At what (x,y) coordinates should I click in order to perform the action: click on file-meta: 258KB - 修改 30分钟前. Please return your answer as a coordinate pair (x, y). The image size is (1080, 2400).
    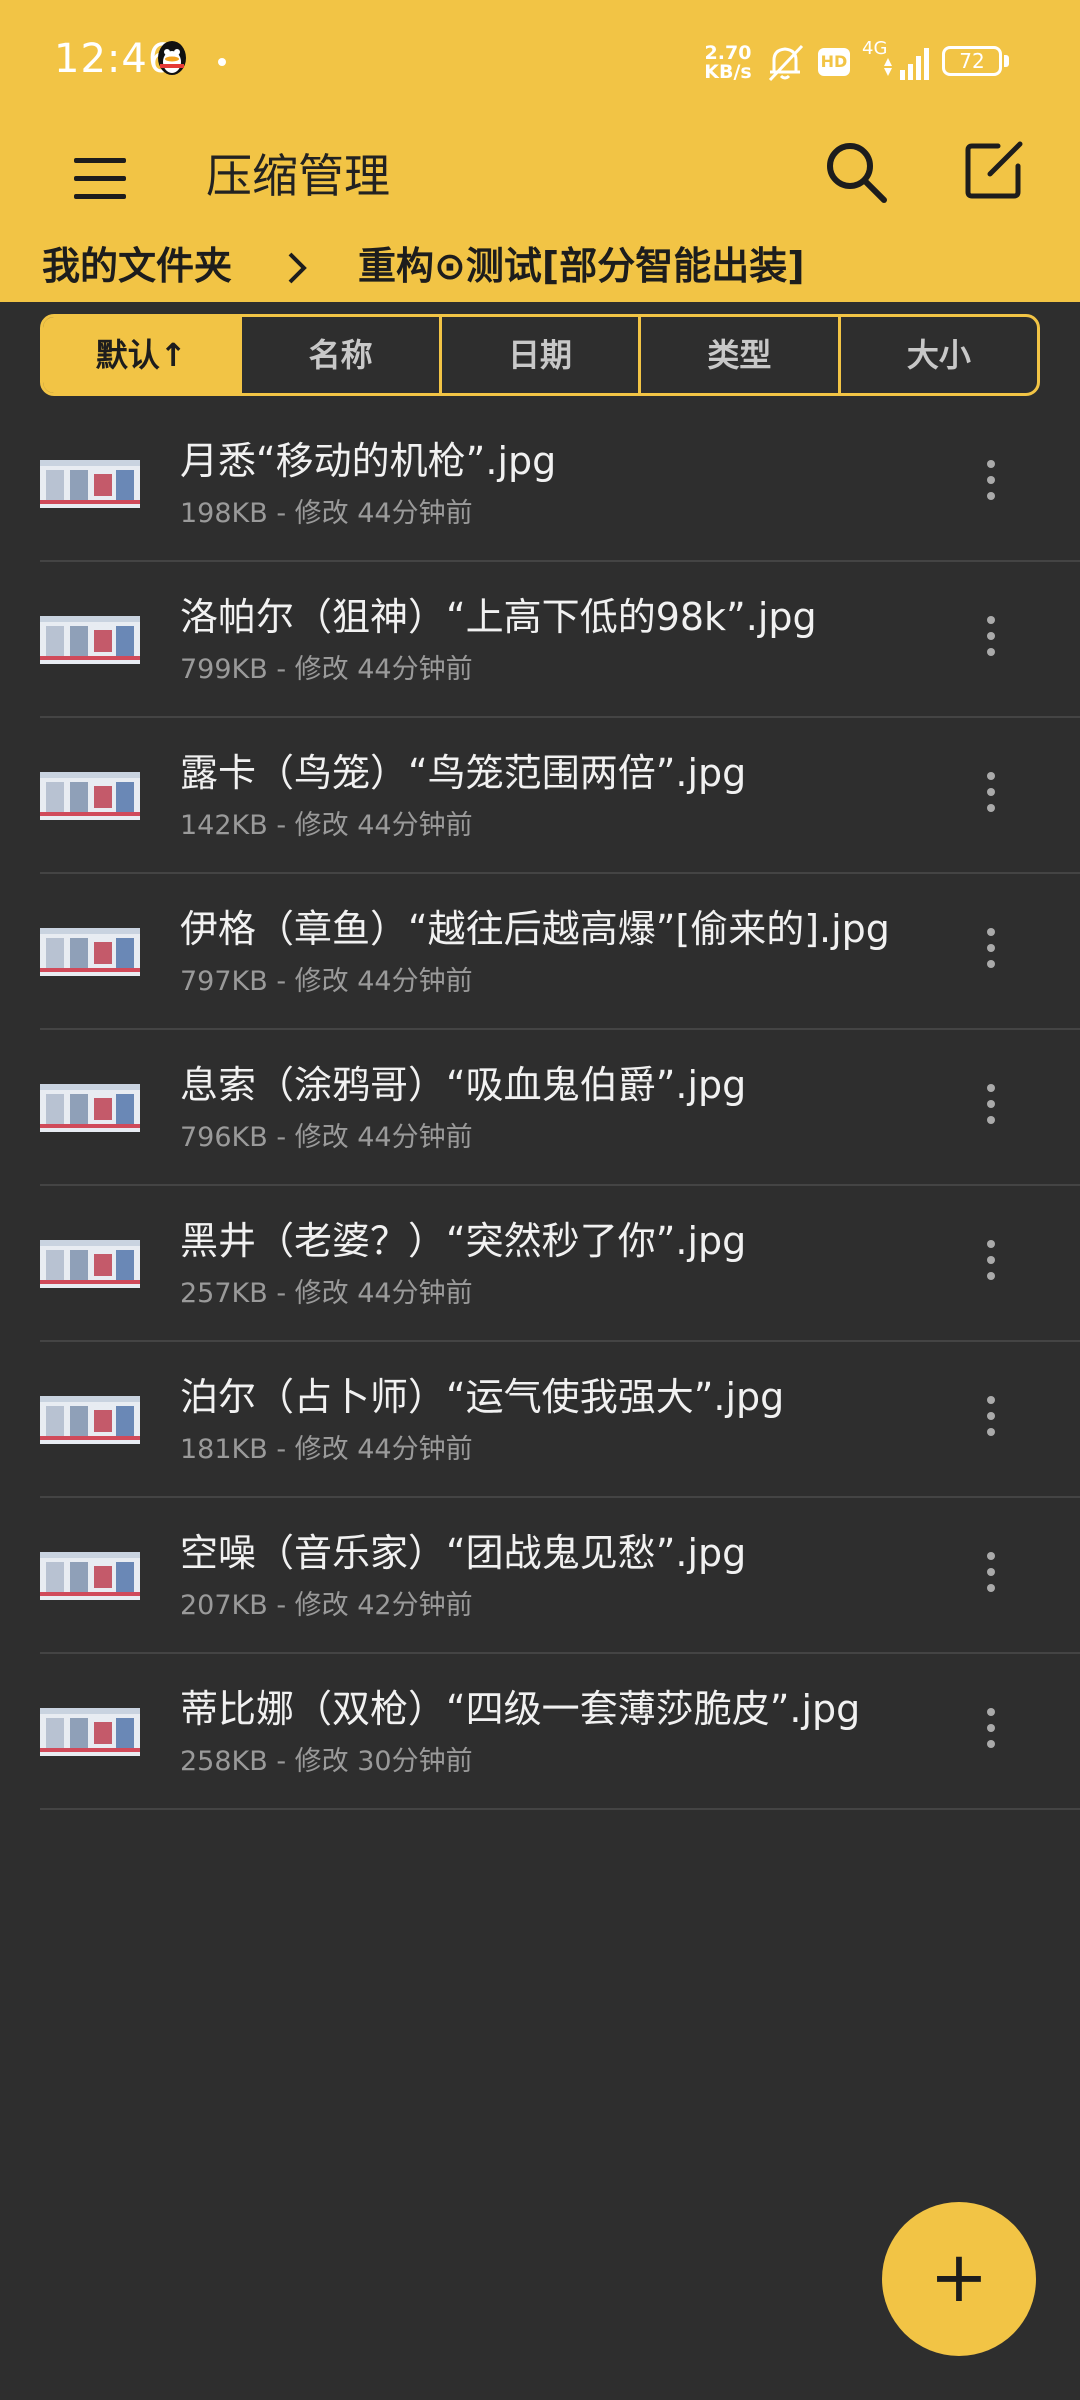
    Looking at the image, I should click on (326, 1761).